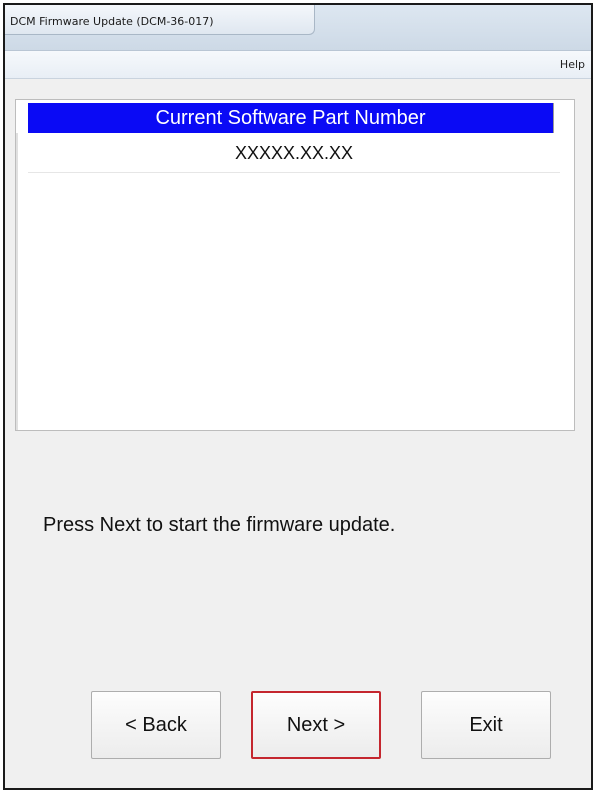  Describe the element at coordinates (294, 153) in the screenshot. I see `software-part-number-cell: XXXXX.XX.XX` at that location.